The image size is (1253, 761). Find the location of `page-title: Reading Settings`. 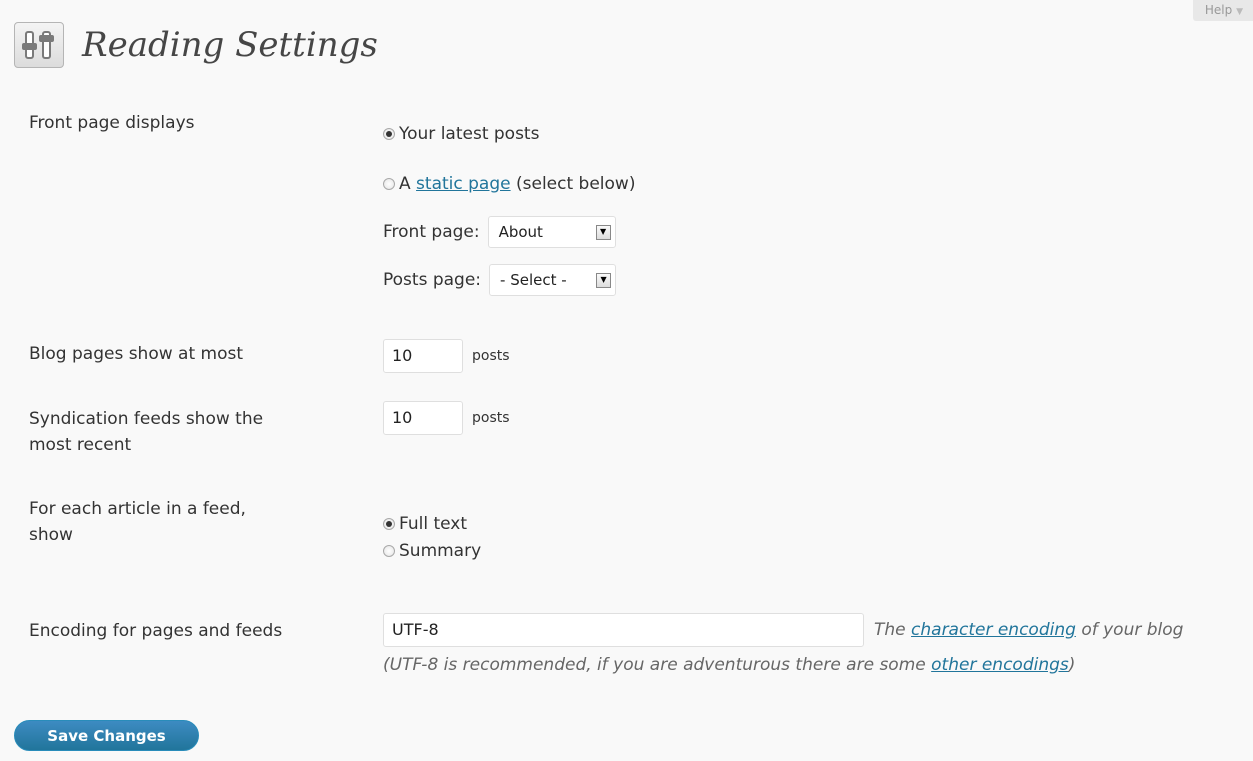

page-title: Reading Settings is located at coordinates (230, 45).